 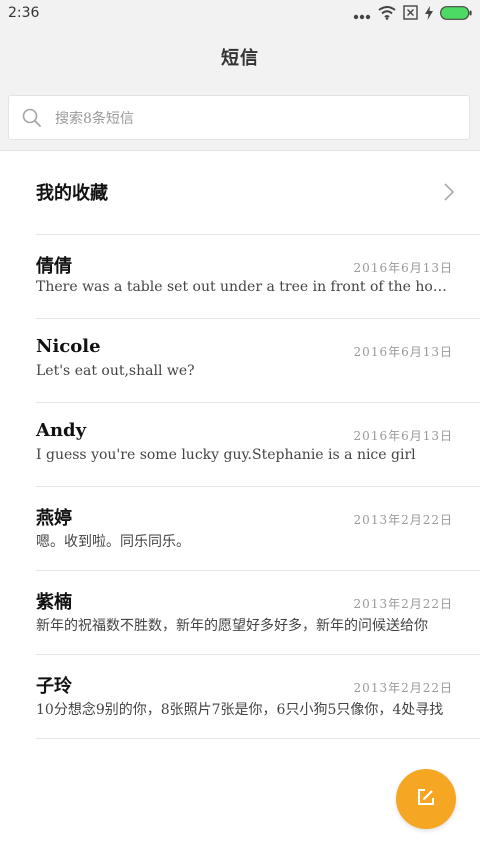 What do you see at coordinates (54, 686) in the screenshot?
I see `contact-name: 子玲` at bounding box center [54, 686].